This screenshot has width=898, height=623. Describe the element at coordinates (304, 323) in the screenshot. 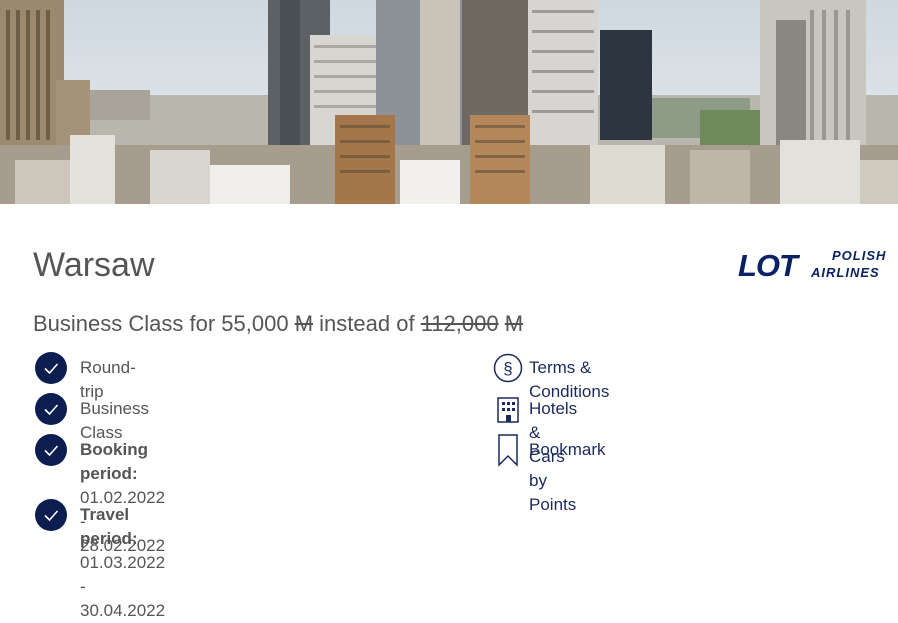

I see `miles-currency-icon: M` at that location.